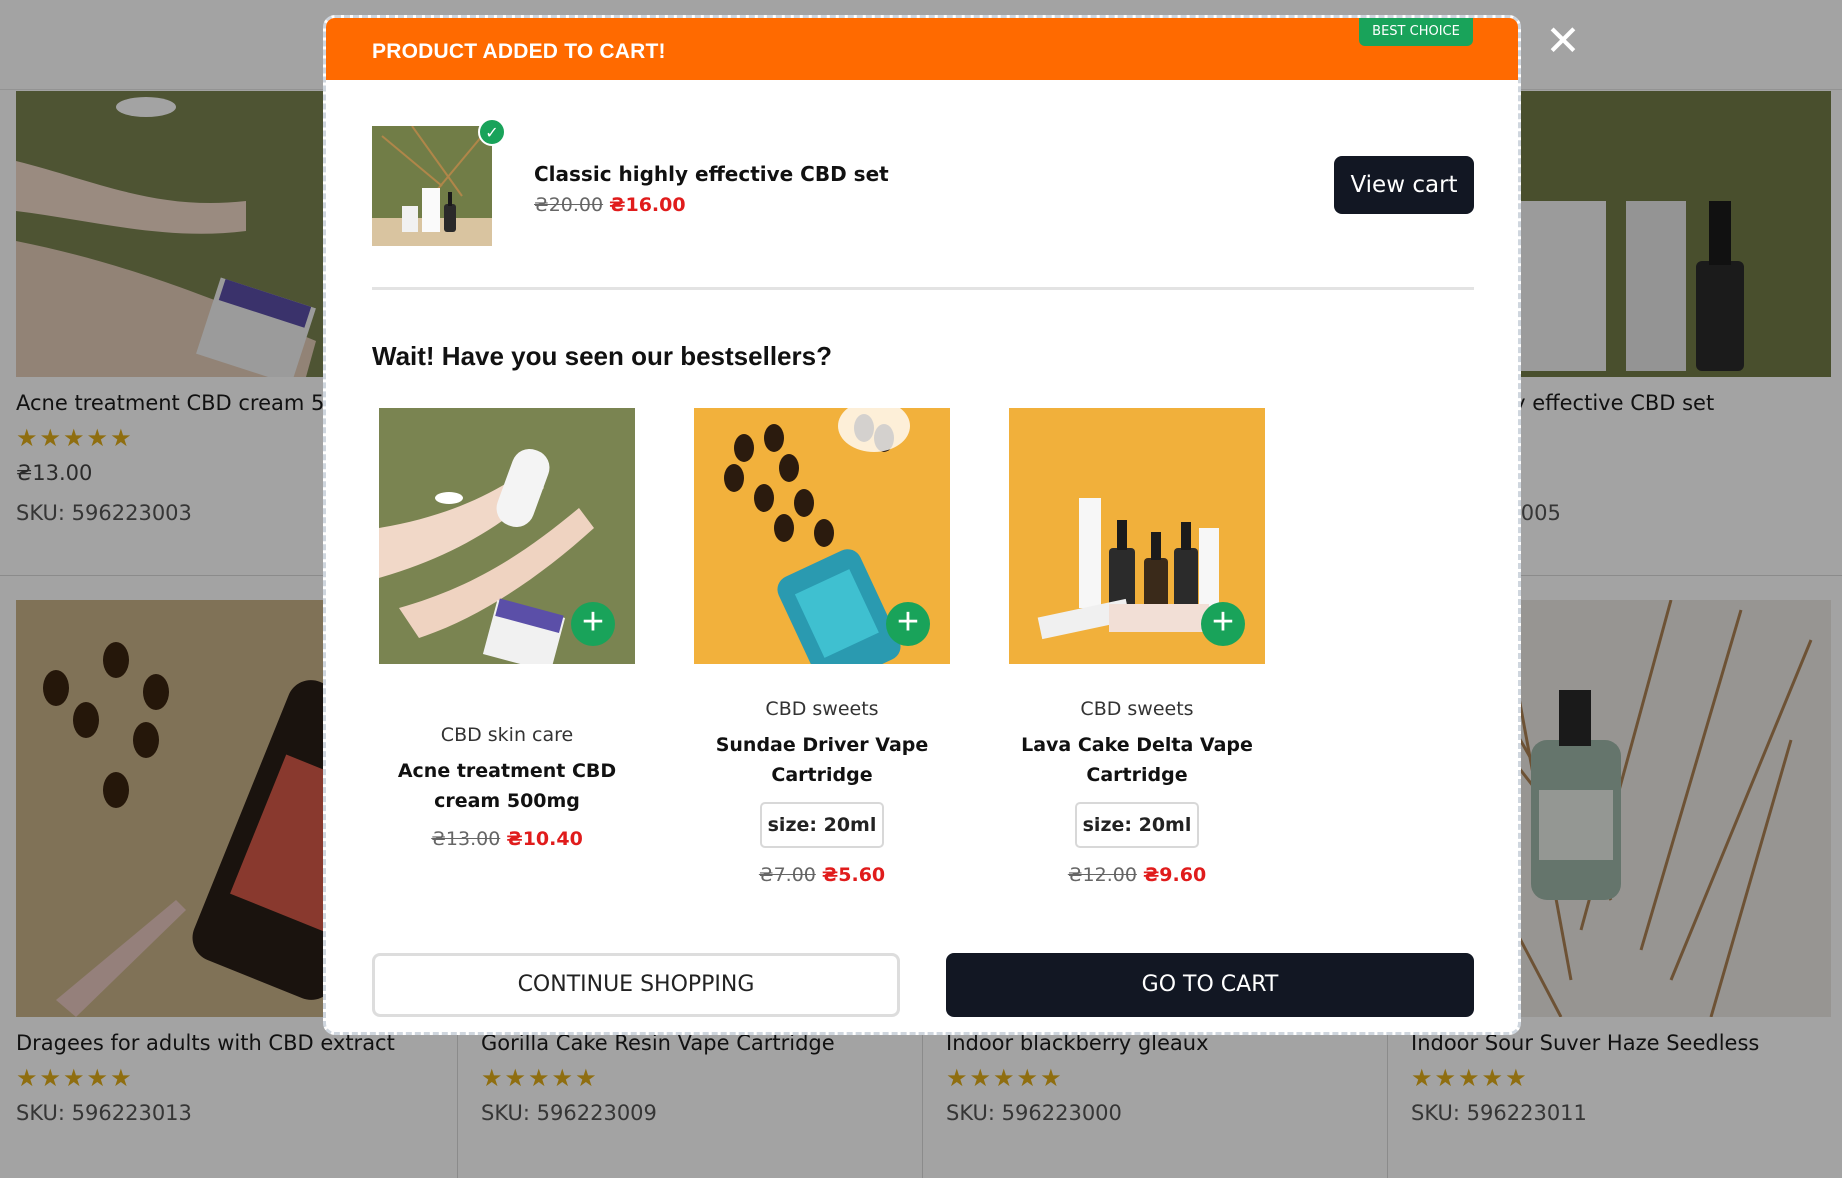 Image resolution: width=1842 pixels, height=1178 pixels. What do you see at coordinates (853, 875) in the screenshot?
I see `sale-price: ₴5.60` at bounding box center [853, 875].